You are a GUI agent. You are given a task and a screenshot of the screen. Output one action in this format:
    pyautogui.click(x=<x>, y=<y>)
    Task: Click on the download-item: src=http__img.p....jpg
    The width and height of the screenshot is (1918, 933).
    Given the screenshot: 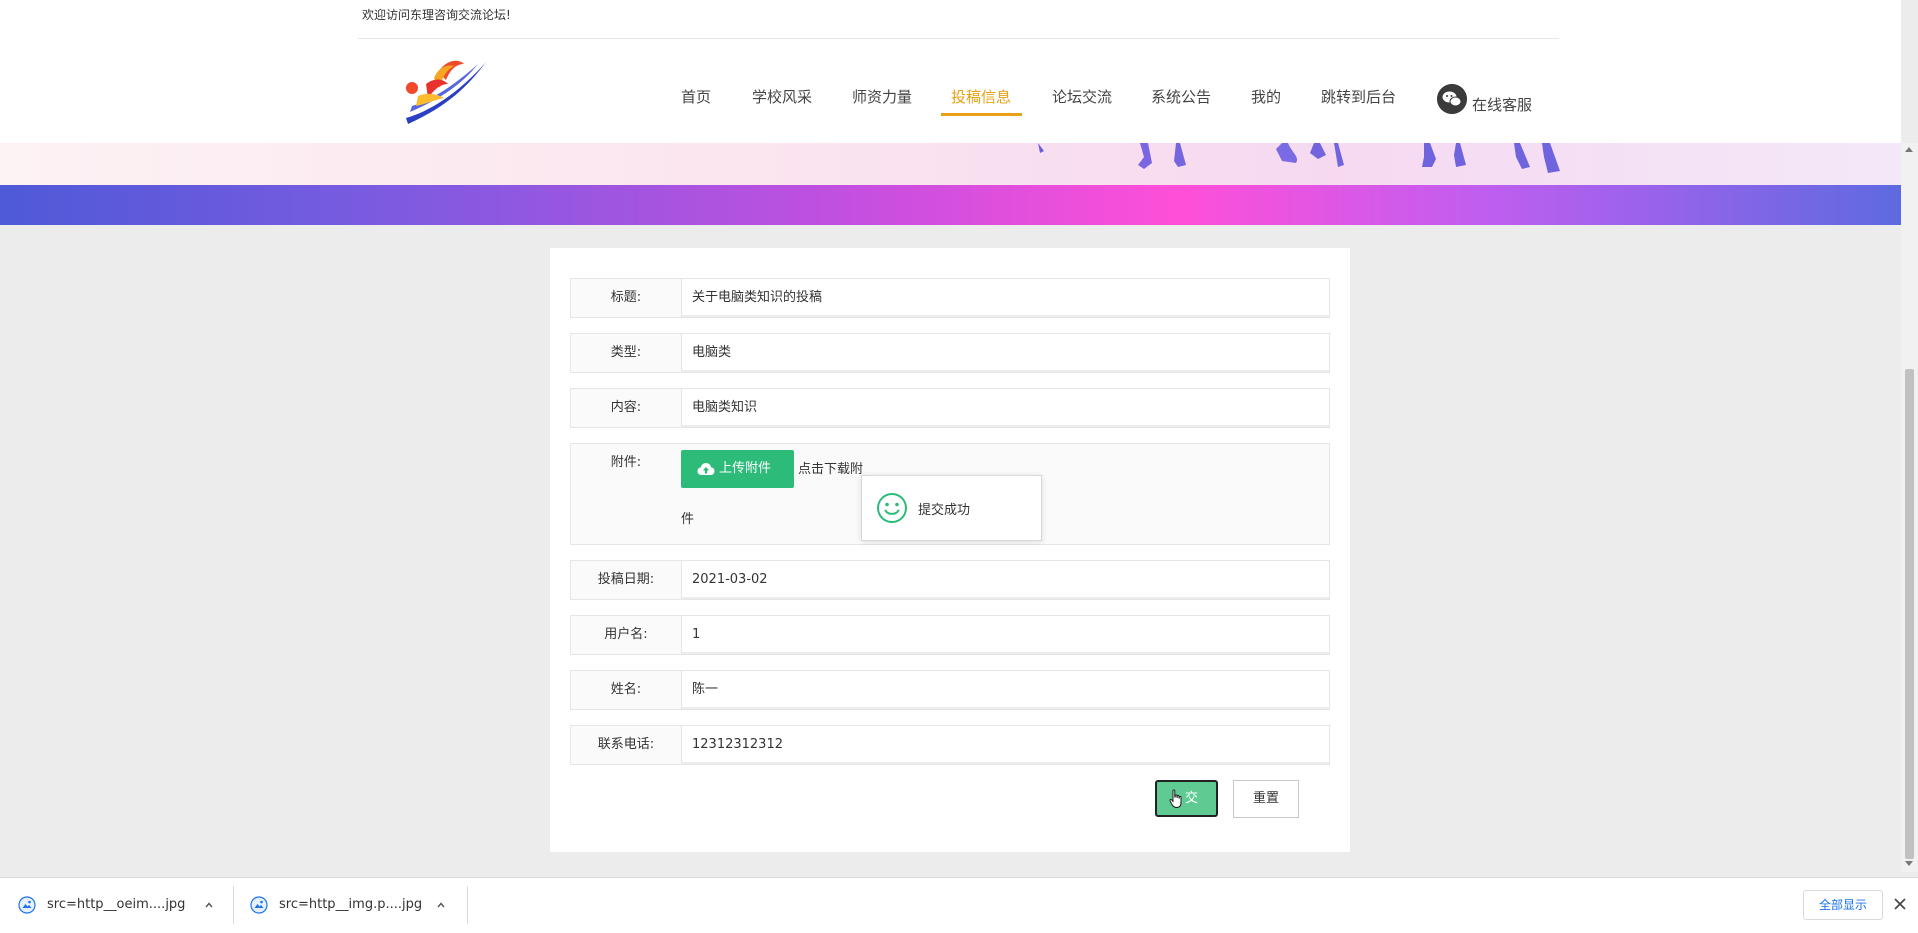 What is the action you would take?
    pyautogui.click(x=350, y=905)
    